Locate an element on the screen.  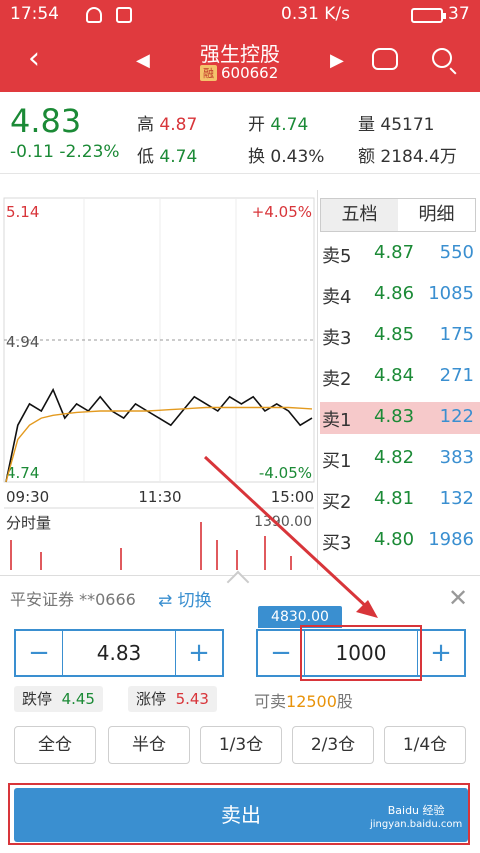
price-change: -0.11 -2.23% is located at coordinates (65, 152).